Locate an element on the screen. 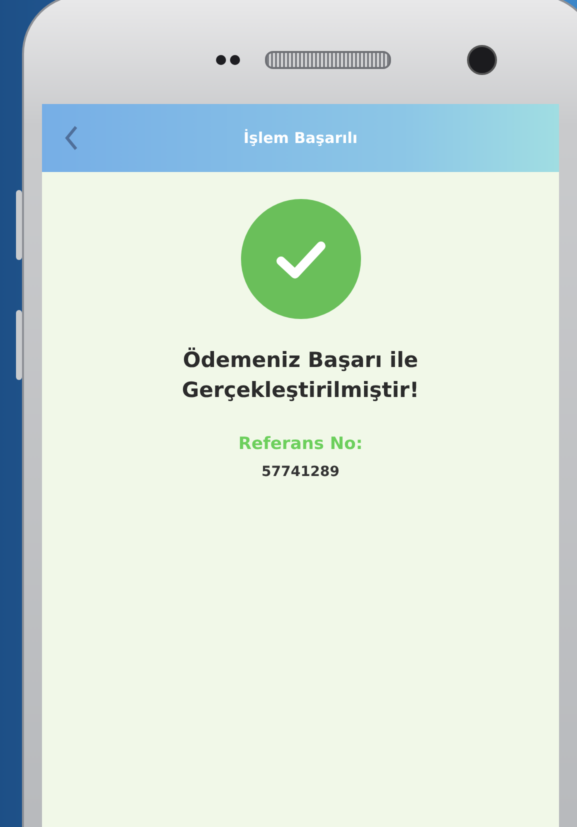  success-message: Ödemeniz Başarı ile Gerçekleştirilmiştir! is located at coordinates (300, 375).